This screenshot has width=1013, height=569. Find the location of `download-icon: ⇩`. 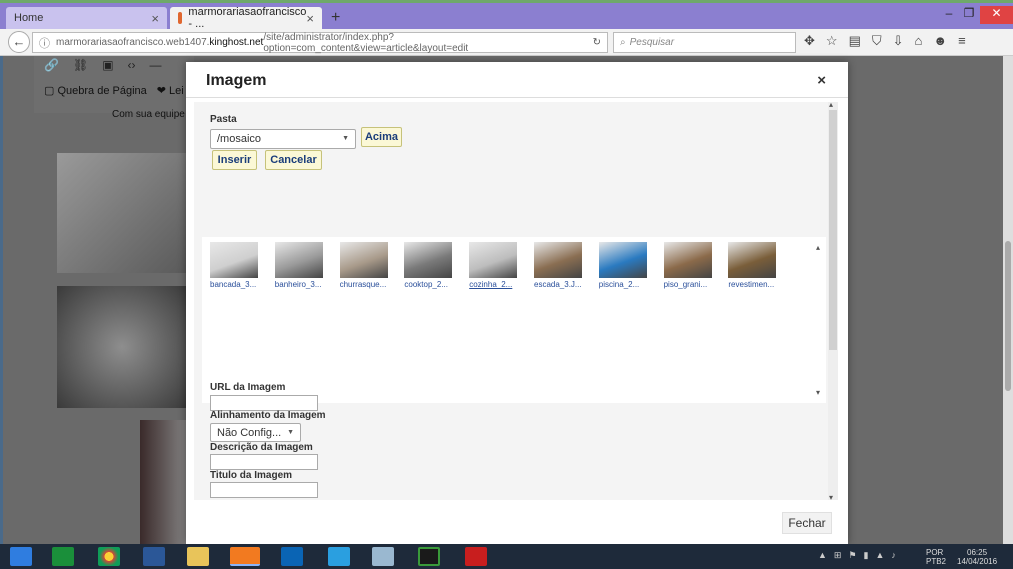

download-icon: ⇩ is located at coordinates (898, 41).